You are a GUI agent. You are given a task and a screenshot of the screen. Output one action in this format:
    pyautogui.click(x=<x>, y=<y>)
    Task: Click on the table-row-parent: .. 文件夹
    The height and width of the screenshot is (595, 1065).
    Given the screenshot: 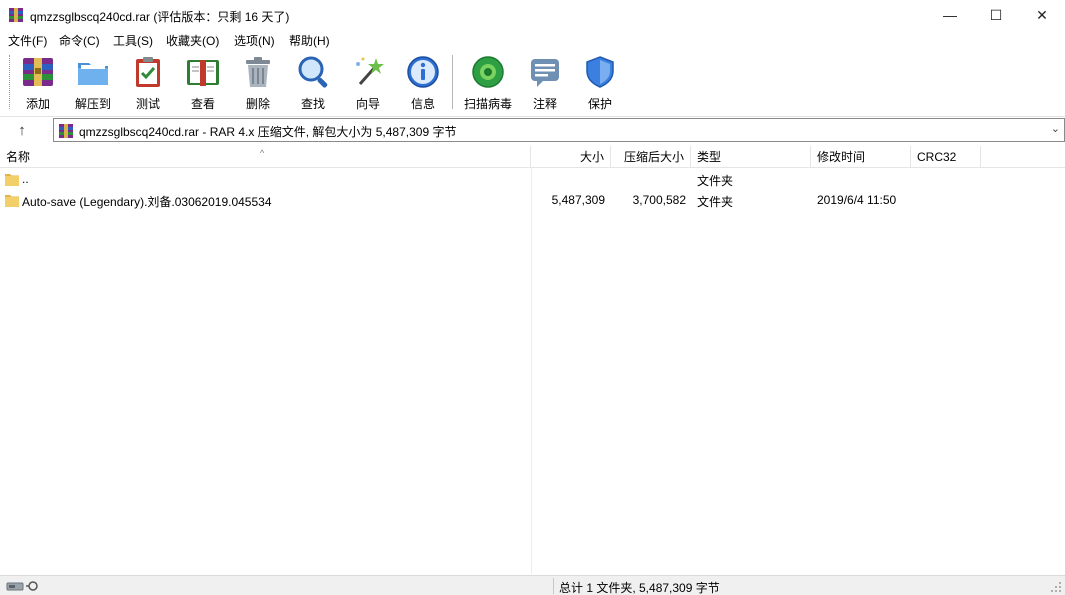 What is the action you would take?
    pyautogui.click(x=532, y=179)
    